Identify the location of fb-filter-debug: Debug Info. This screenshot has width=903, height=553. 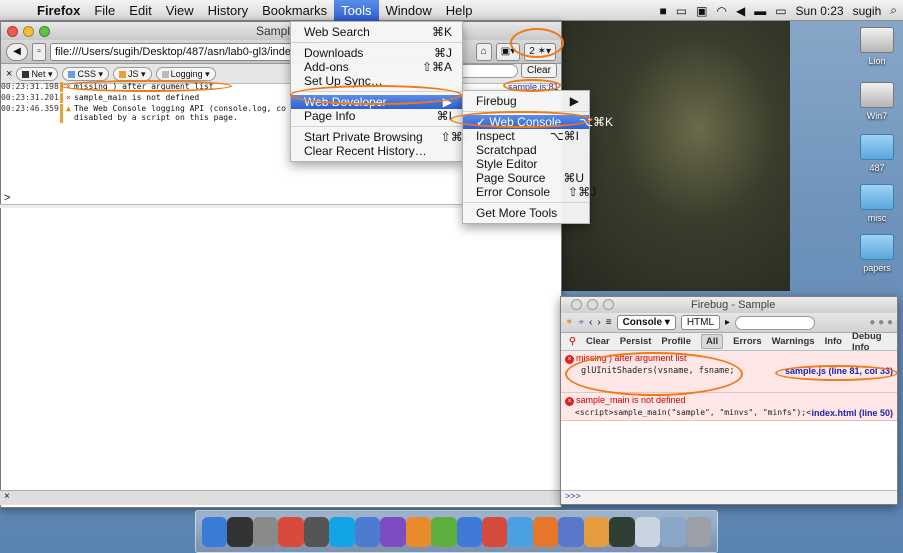
(874, 342).